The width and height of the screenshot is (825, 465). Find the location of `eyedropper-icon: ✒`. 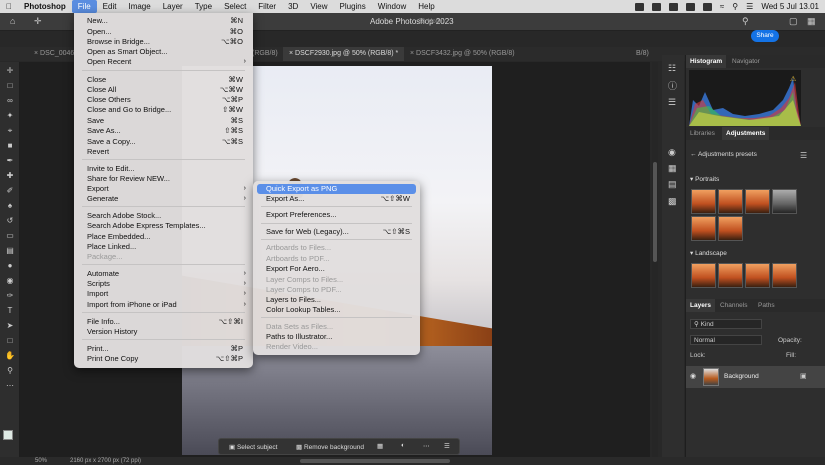

eyedropper-icon: ✒ is located at coordinates (10, 161).